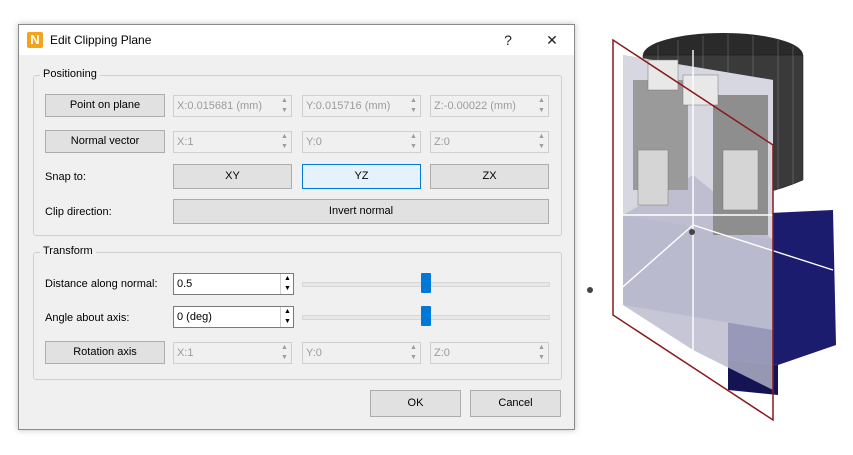 The height and width of the screenshot is (455, 853). I want to click on normal-vector-button: Normal vector, so click(105, 141).